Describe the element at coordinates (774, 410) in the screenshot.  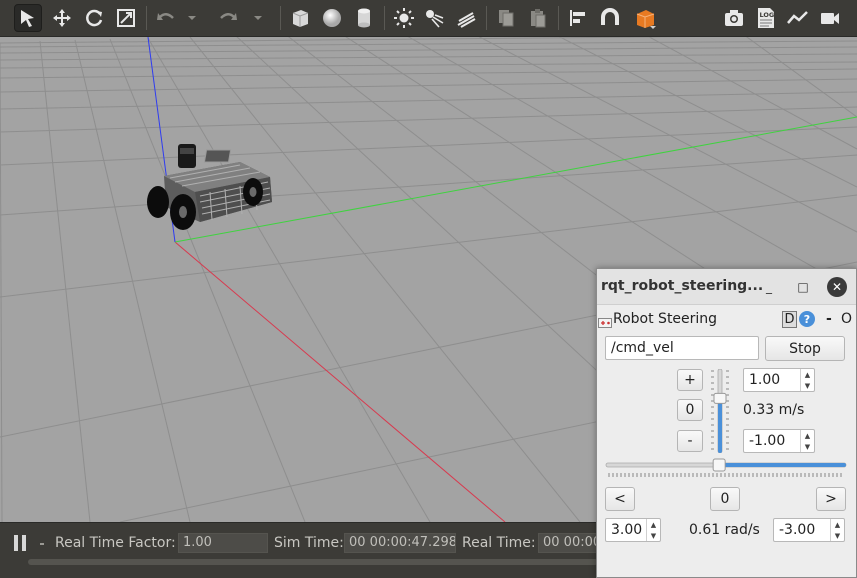
I see `linear-velocity-readout: 0.33 m/s` at that location.